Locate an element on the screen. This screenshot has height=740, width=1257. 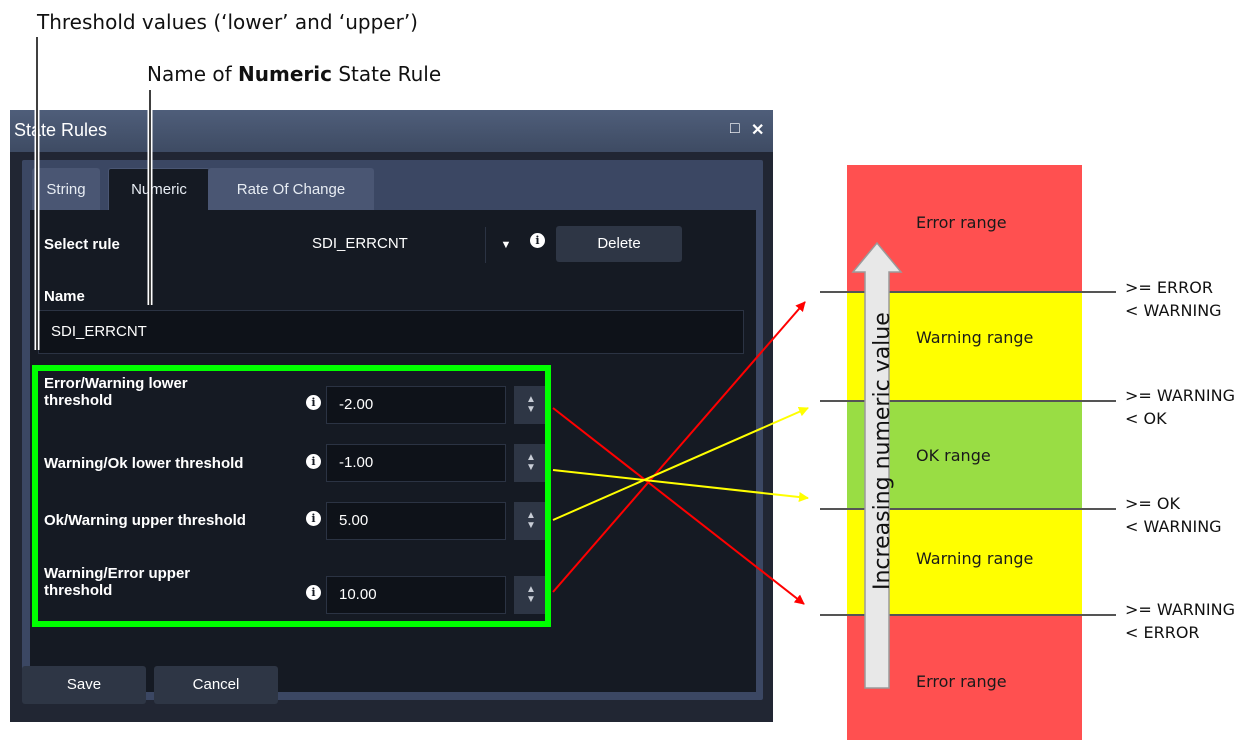
error-lower-arrow is located at coordinates (678, 506).